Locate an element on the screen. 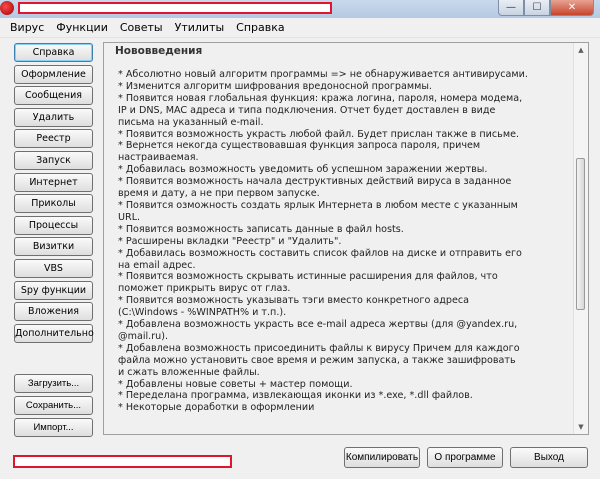 Image resolution: width=600 pixels, height=479 pixels. nav-registry-button: Реестр is located at coordinates (53, 139).